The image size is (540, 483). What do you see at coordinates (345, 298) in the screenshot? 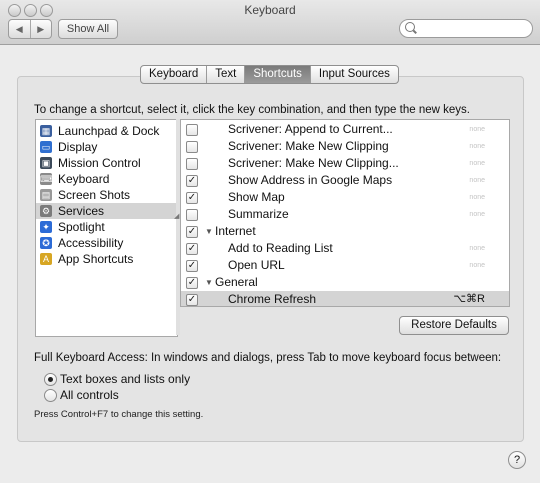
I see `shortcut-row: ✓ Chrome Refresh ⌥⌘R` at bounding box center [345, 298].